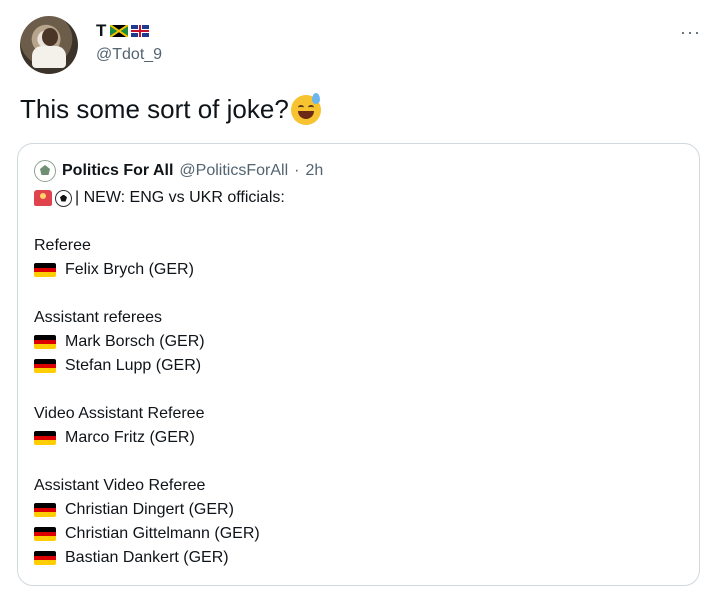  Describe the element at coordinates (147, 557) in the screenshot. I see `official-name: Bastian Dankert (GER)` at that location.